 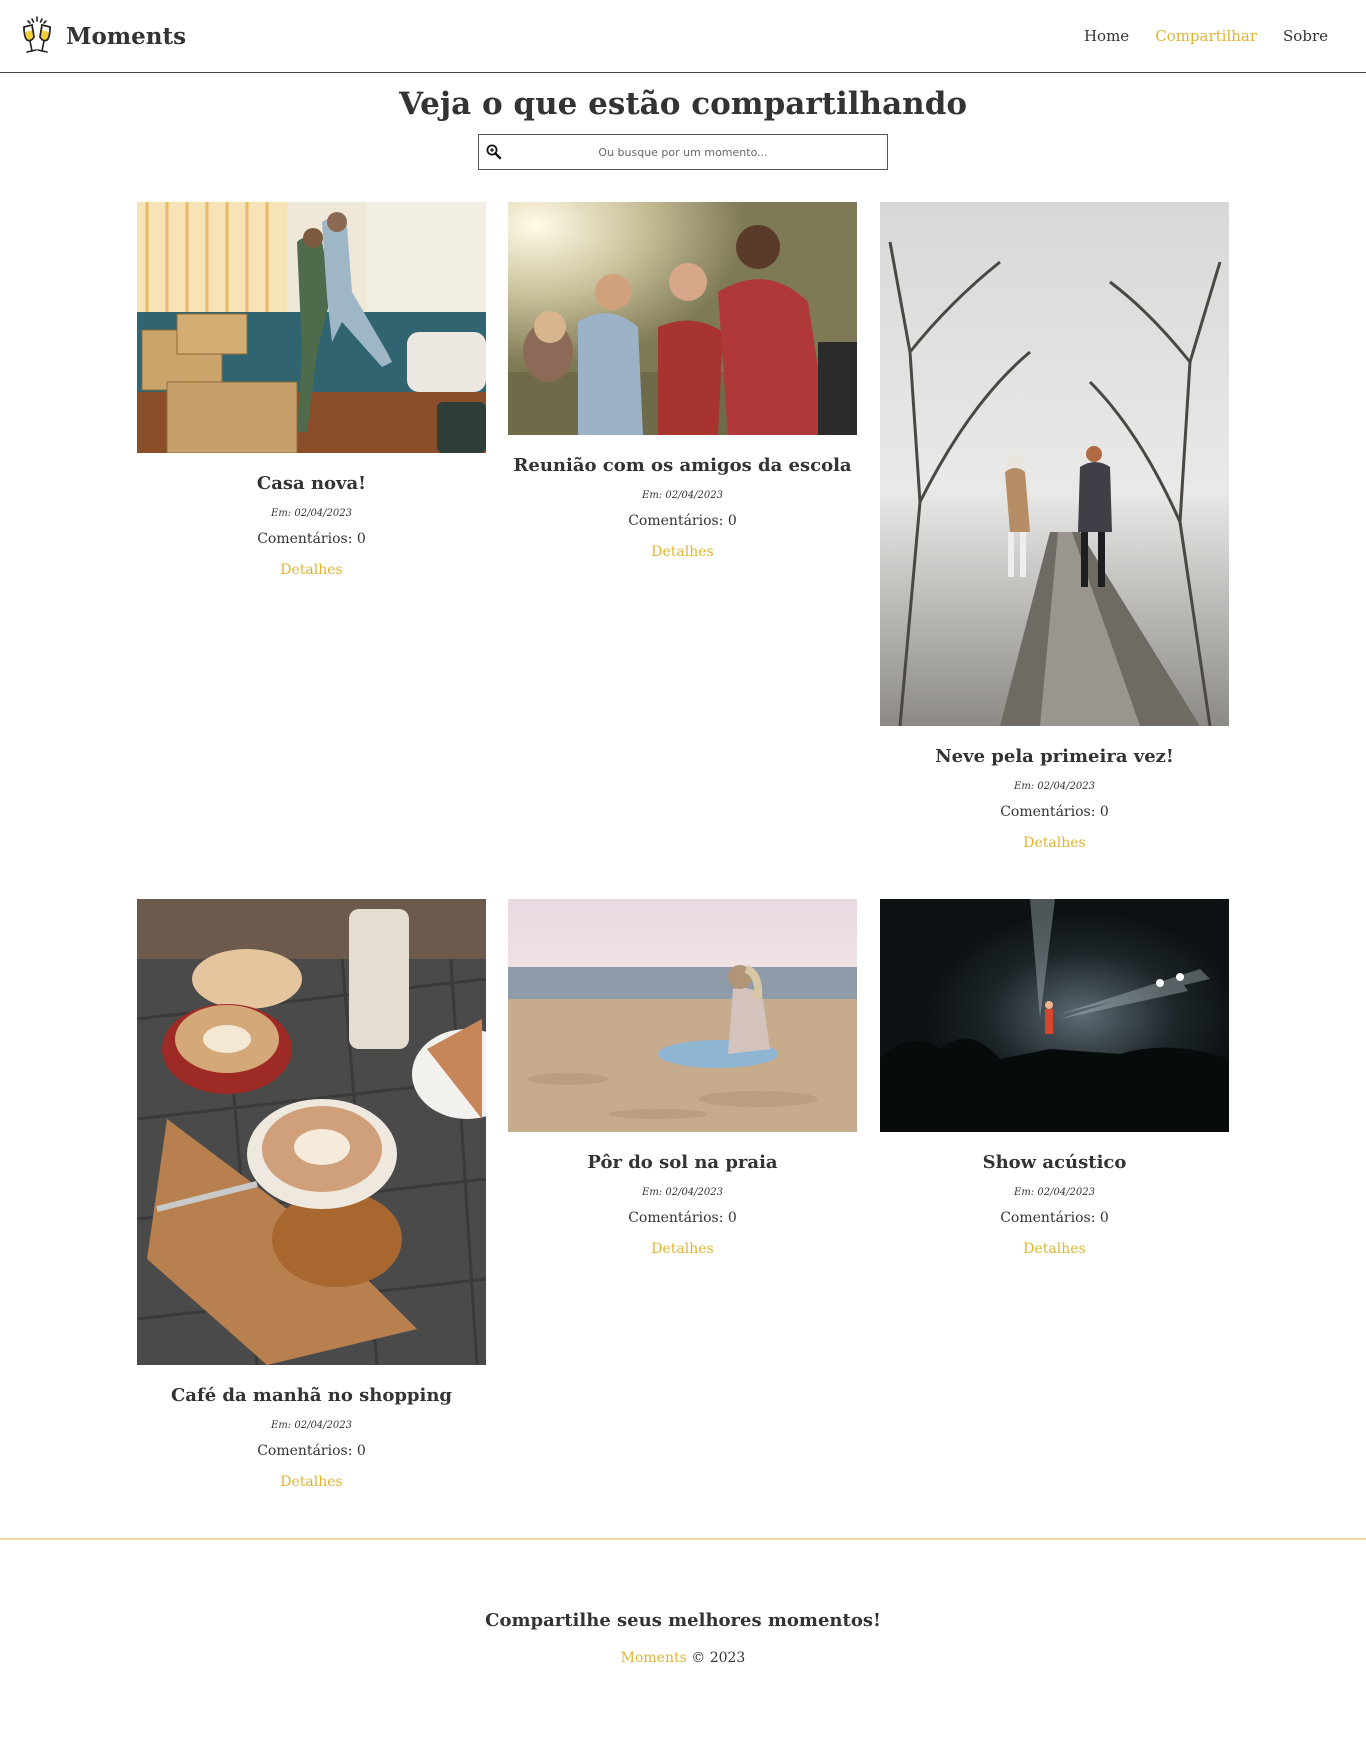 I want to click on moment-image-beach-sunset, so click(x=682, y=1015).